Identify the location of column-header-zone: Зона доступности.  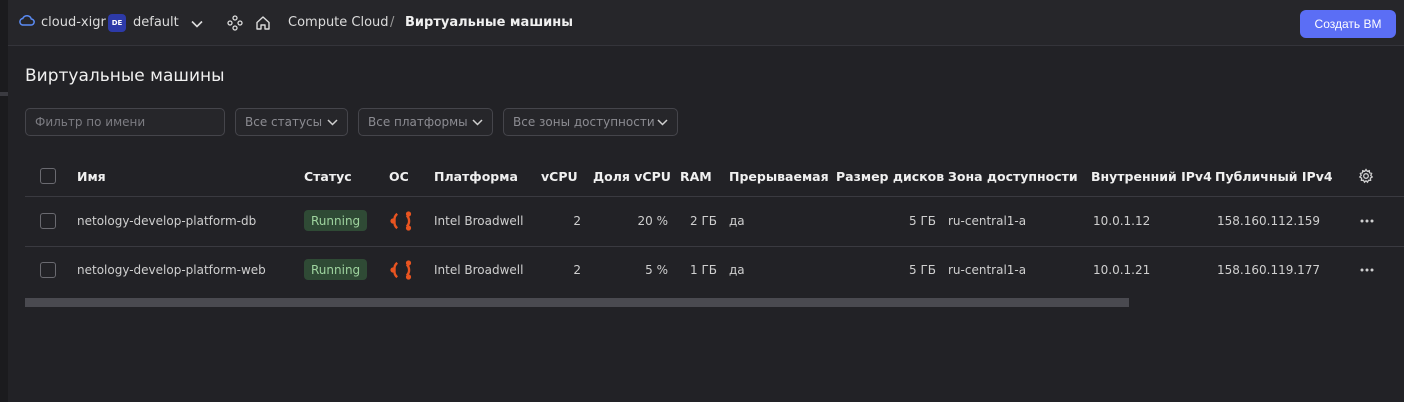
(1013, 176).